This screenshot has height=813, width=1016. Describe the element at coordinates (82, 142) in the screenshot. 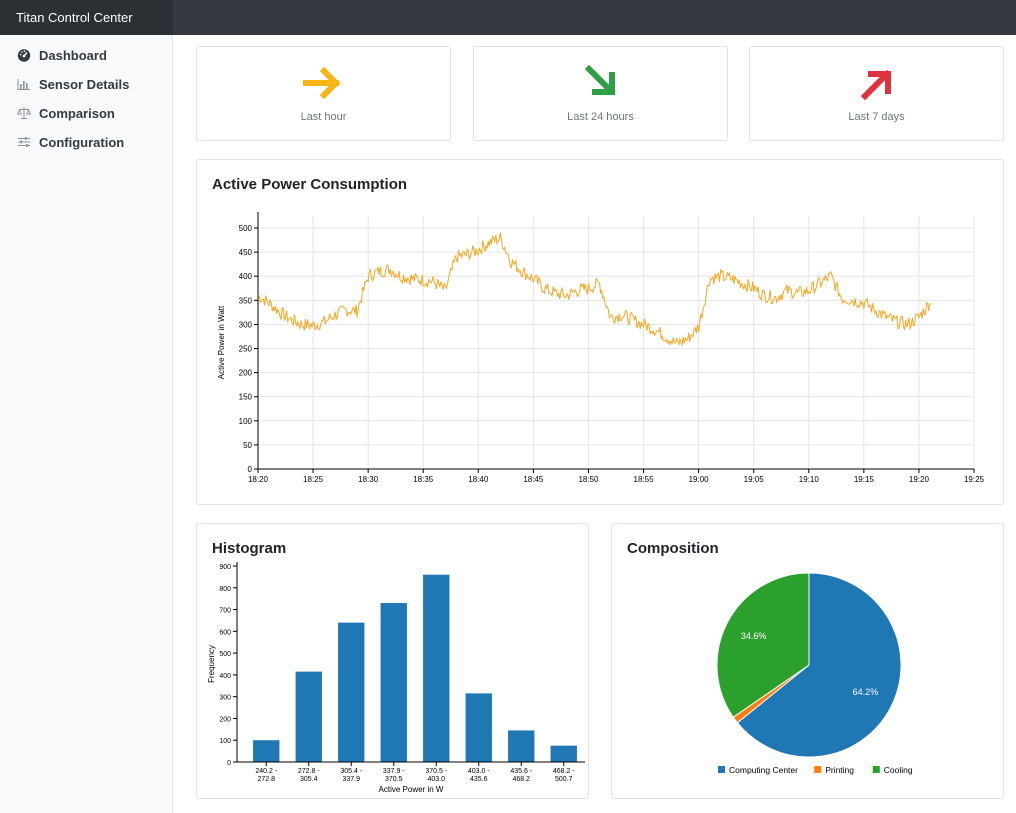

I see `sidebar-item-label: Configuration` at that location.